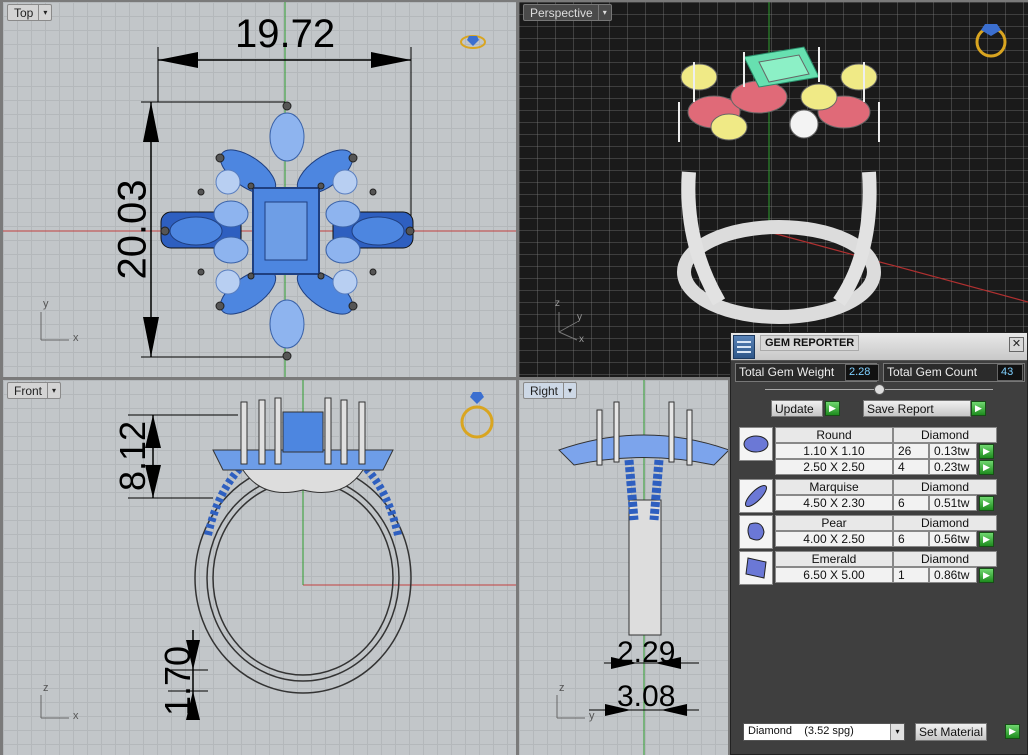 The height and width of the screenshot is (755, 1028). I want to click on update-button: Update, so click(797, 408).